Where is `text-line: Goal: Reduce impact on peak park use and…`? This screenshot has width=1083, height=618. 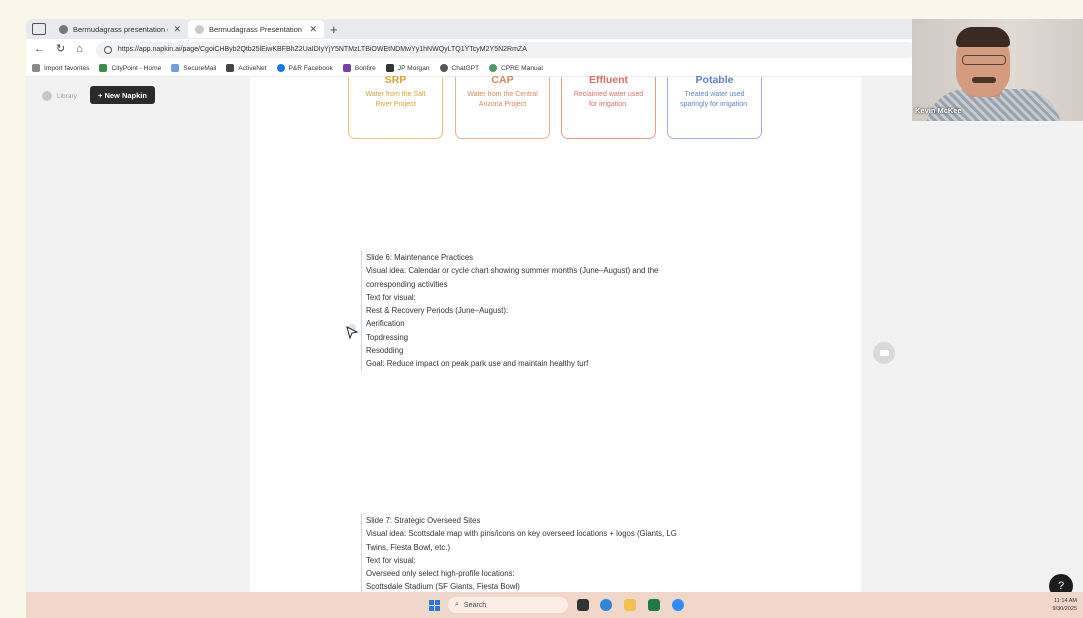 text-line: Goal: Reduce impact on peak park use and… is located at coordinates (477, 364).